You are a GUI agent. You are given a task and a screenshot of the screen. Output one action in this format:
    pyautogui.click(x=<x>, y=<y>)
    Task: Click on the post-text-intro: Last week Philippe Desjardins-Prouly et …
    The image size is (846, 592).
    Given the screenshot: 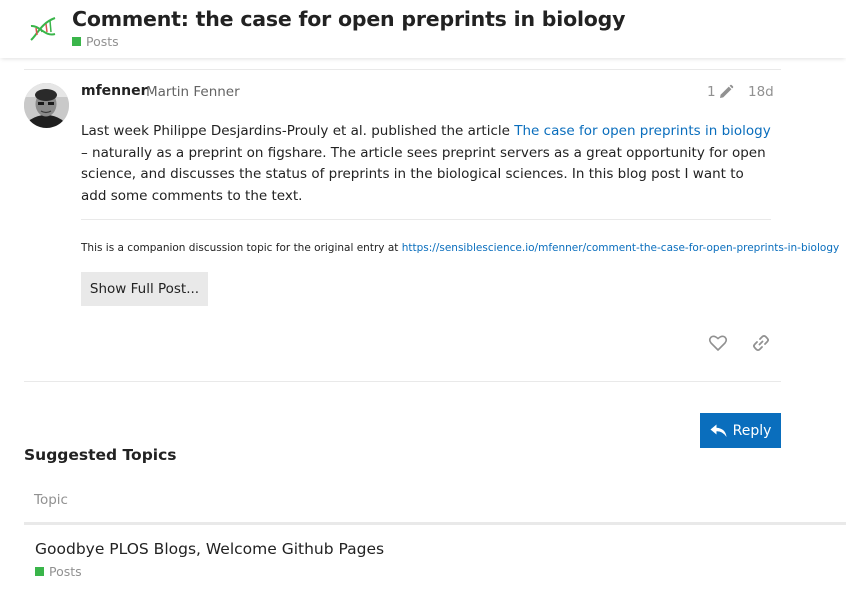 What is the action you would take?
    pyautogui.click(x=298, y=131)
    